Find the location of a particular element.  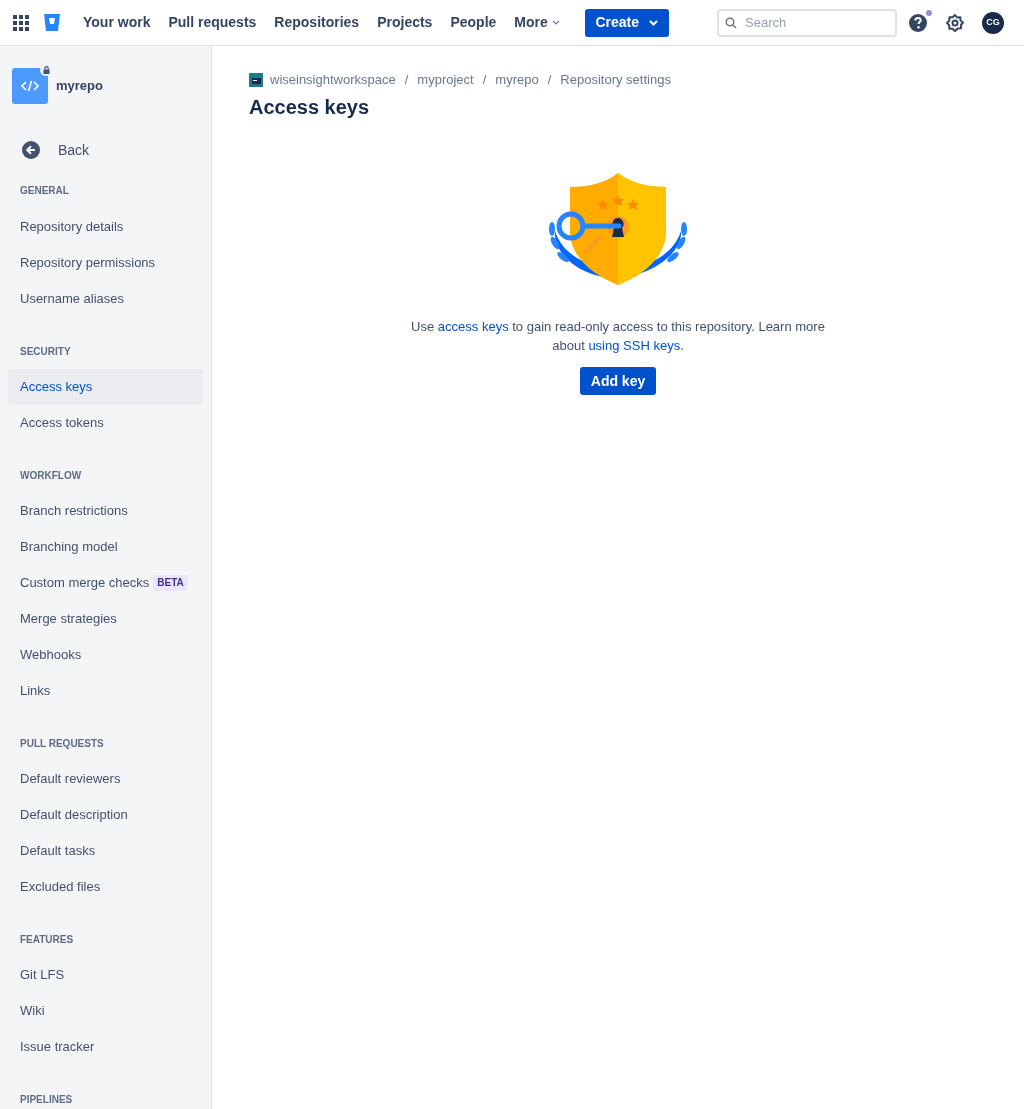

breadcrumb-link: myproject is located at coordinates (445, 80).